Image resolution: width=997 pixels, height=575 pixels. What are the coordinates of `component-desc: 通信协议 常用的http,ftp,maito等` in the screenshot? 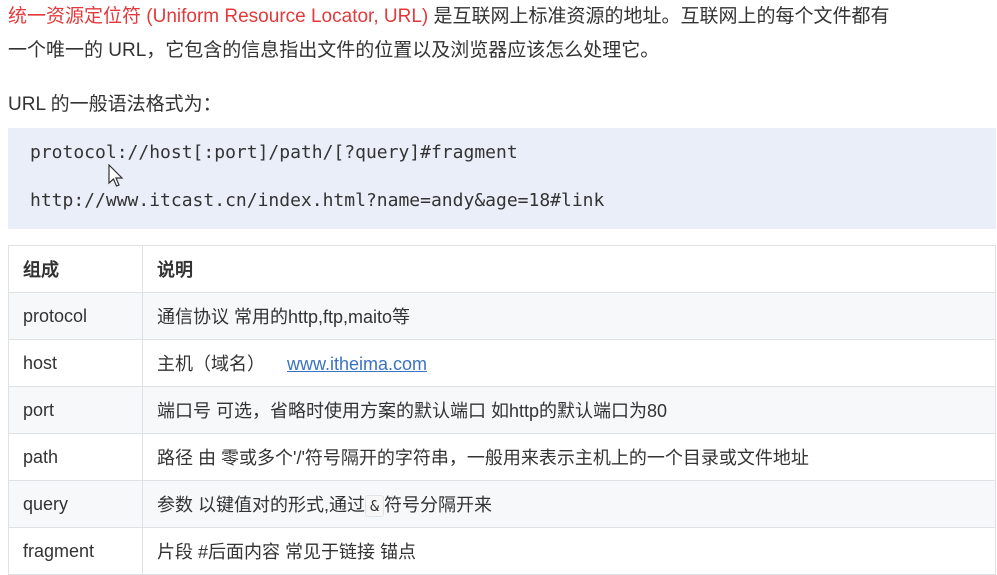 It's located at (569, 316).